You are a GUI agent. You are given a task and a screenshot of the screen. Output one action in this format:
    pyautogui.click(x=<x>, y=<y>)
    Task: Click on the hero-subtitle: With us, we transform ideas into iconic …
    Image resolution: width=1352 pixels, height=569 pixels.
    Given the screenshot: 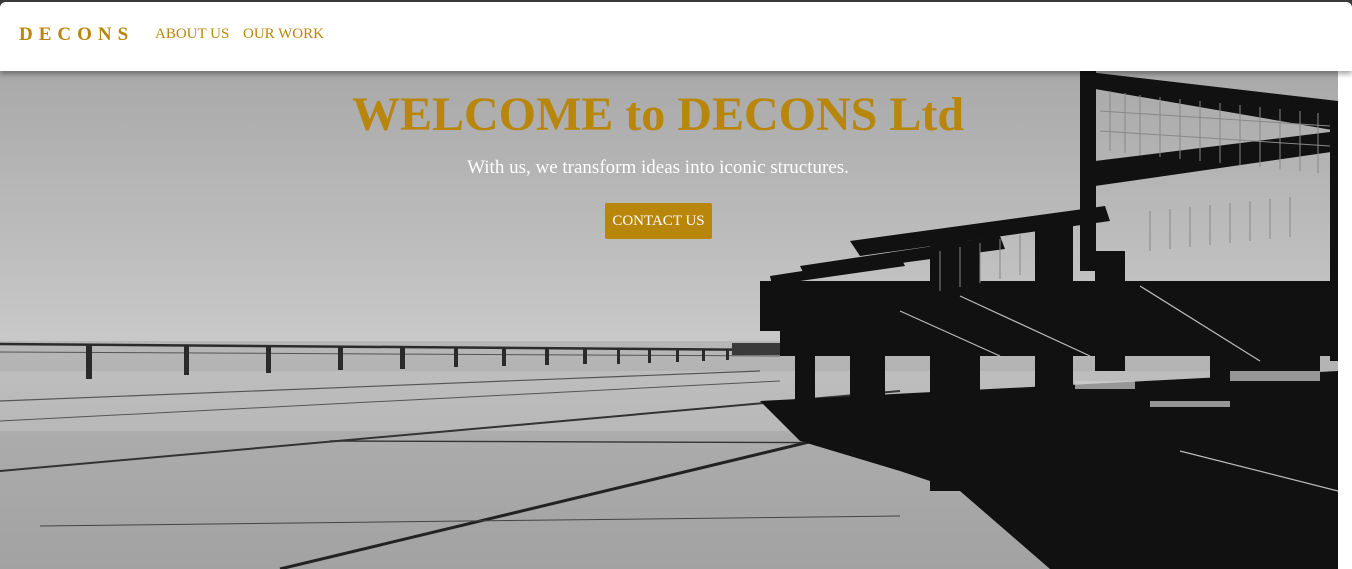 What is the action you would take?
    pyautogui.click(x=658, y=167)
    